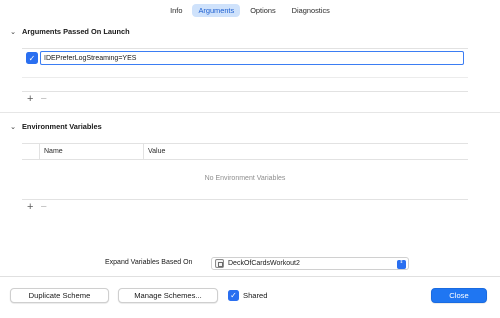 This screenshot has width=500, height=318. What do you see at coordinates (32, 58) in the screenshot?
I see `argument-enabled-checkbox: ✓` at bounding box center [32, 58].